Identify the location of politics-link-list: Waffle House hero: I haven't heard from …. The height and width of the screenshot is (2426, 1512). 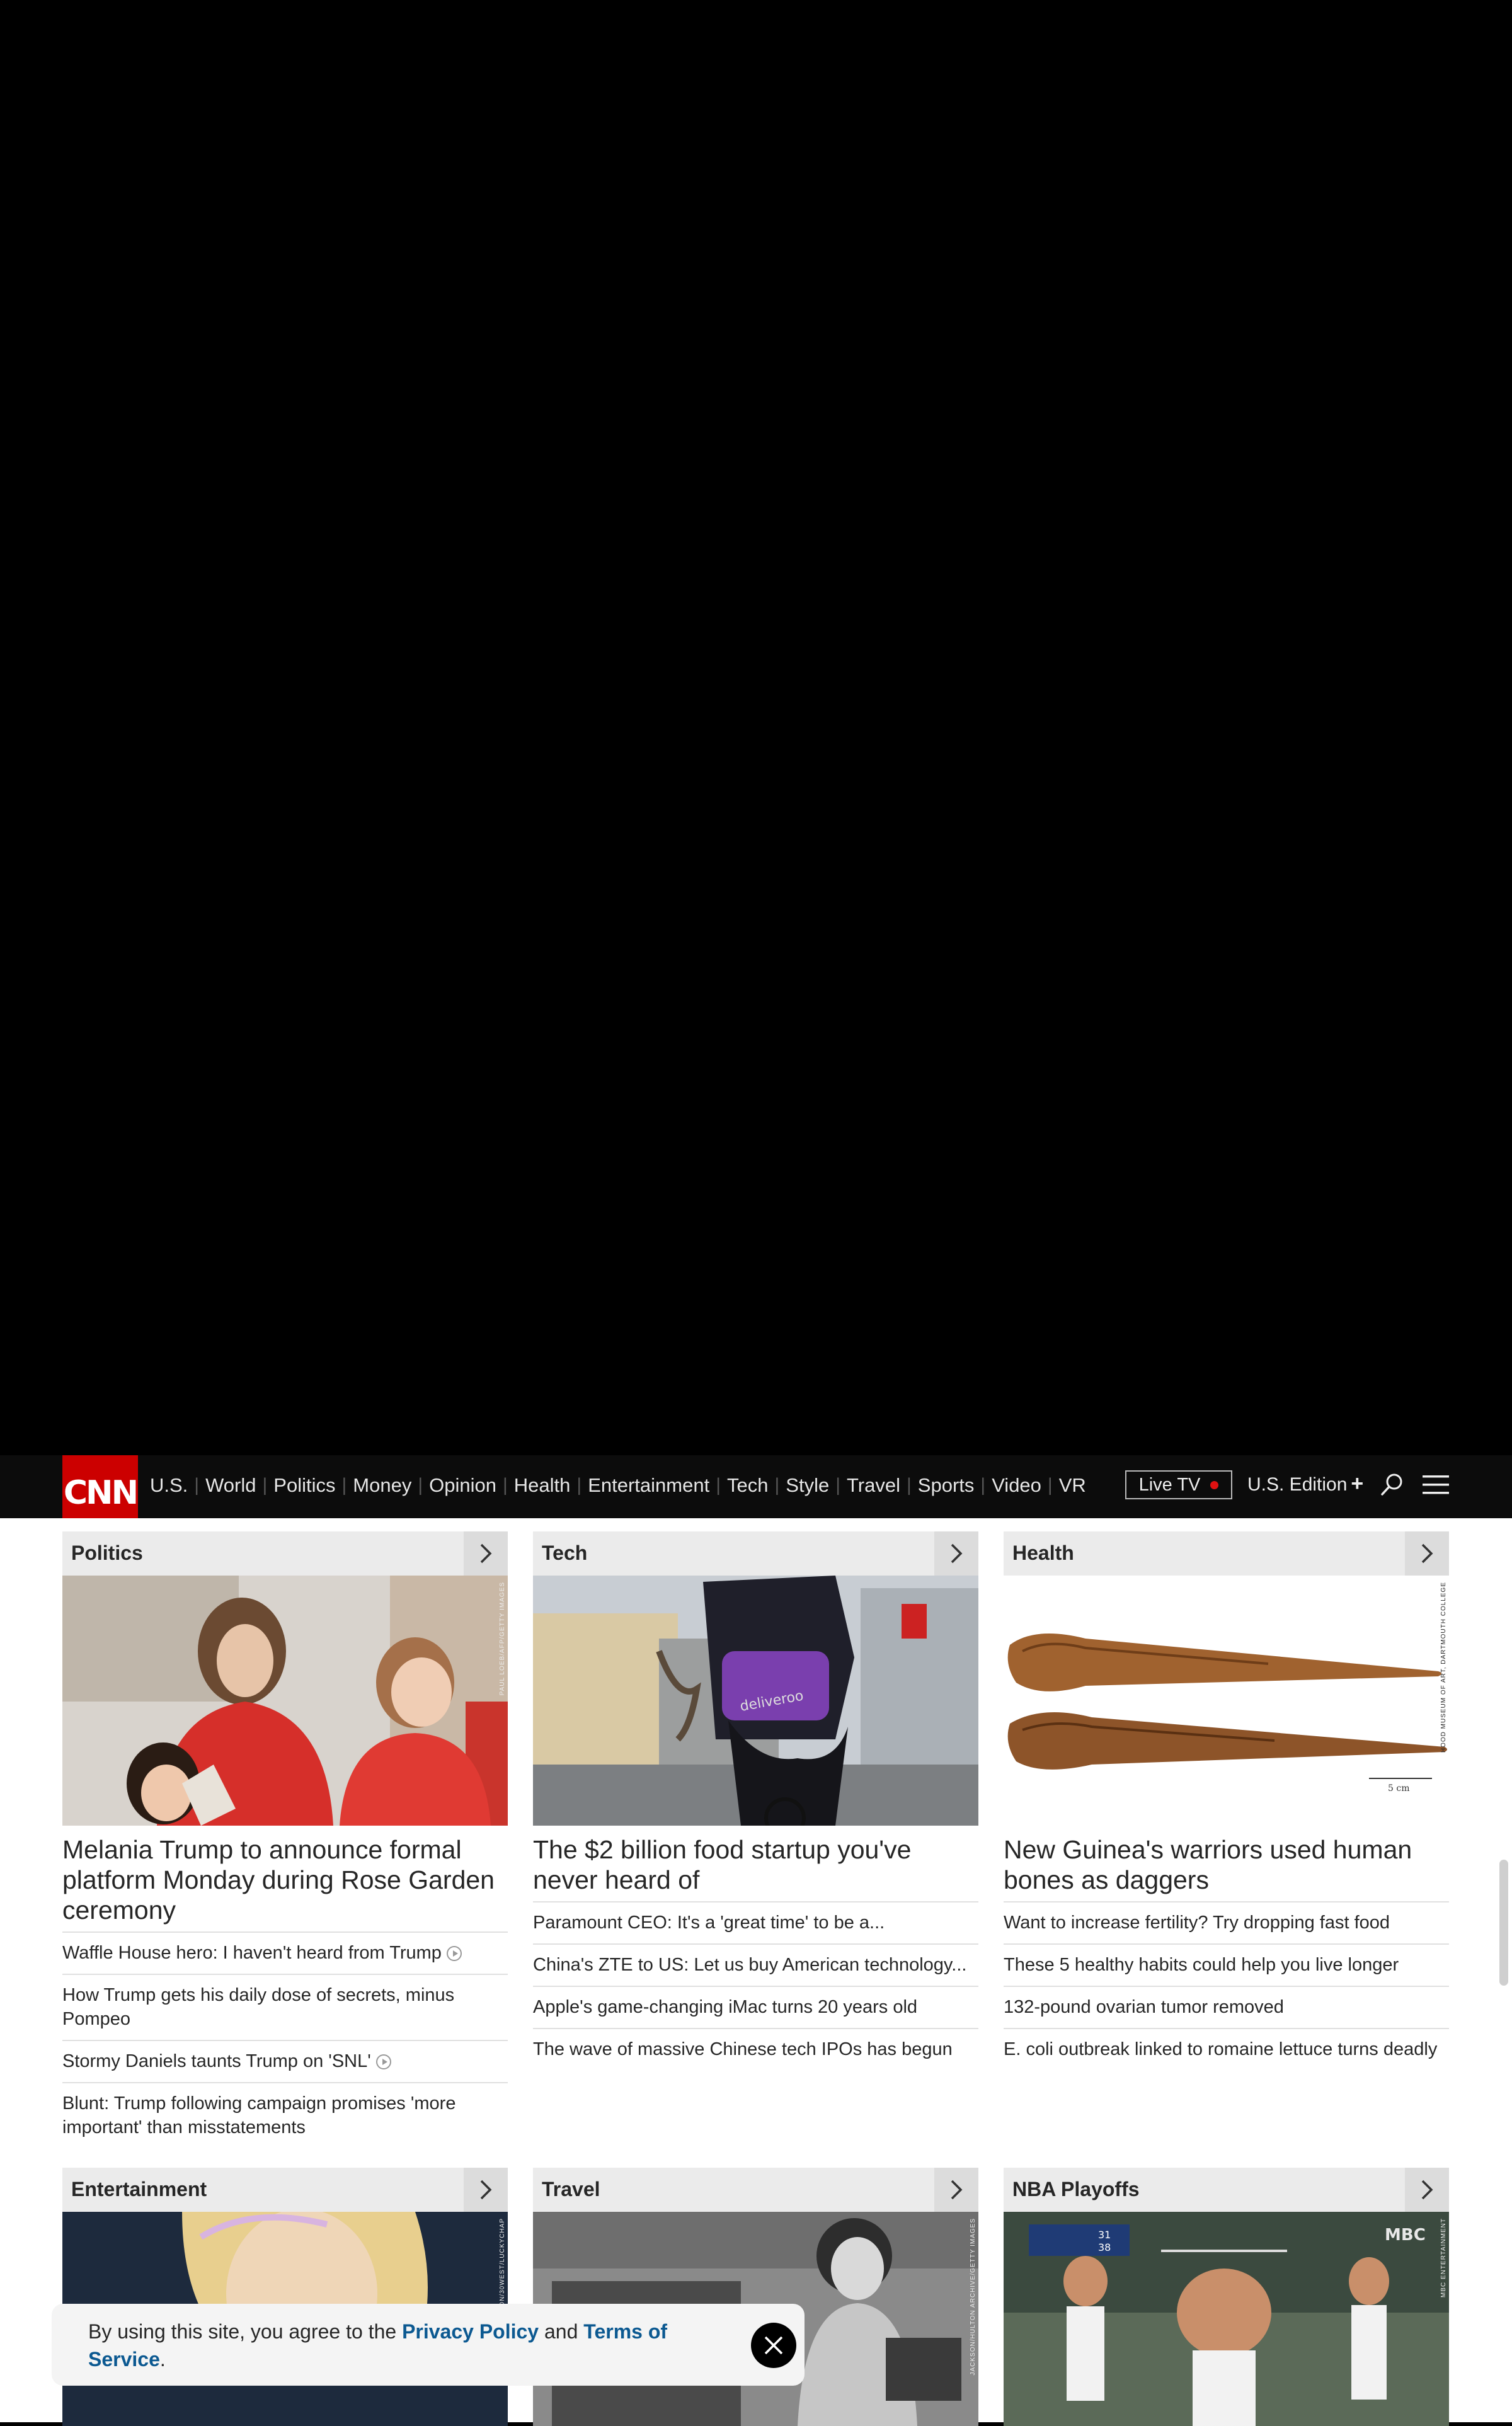
(285, 2039).